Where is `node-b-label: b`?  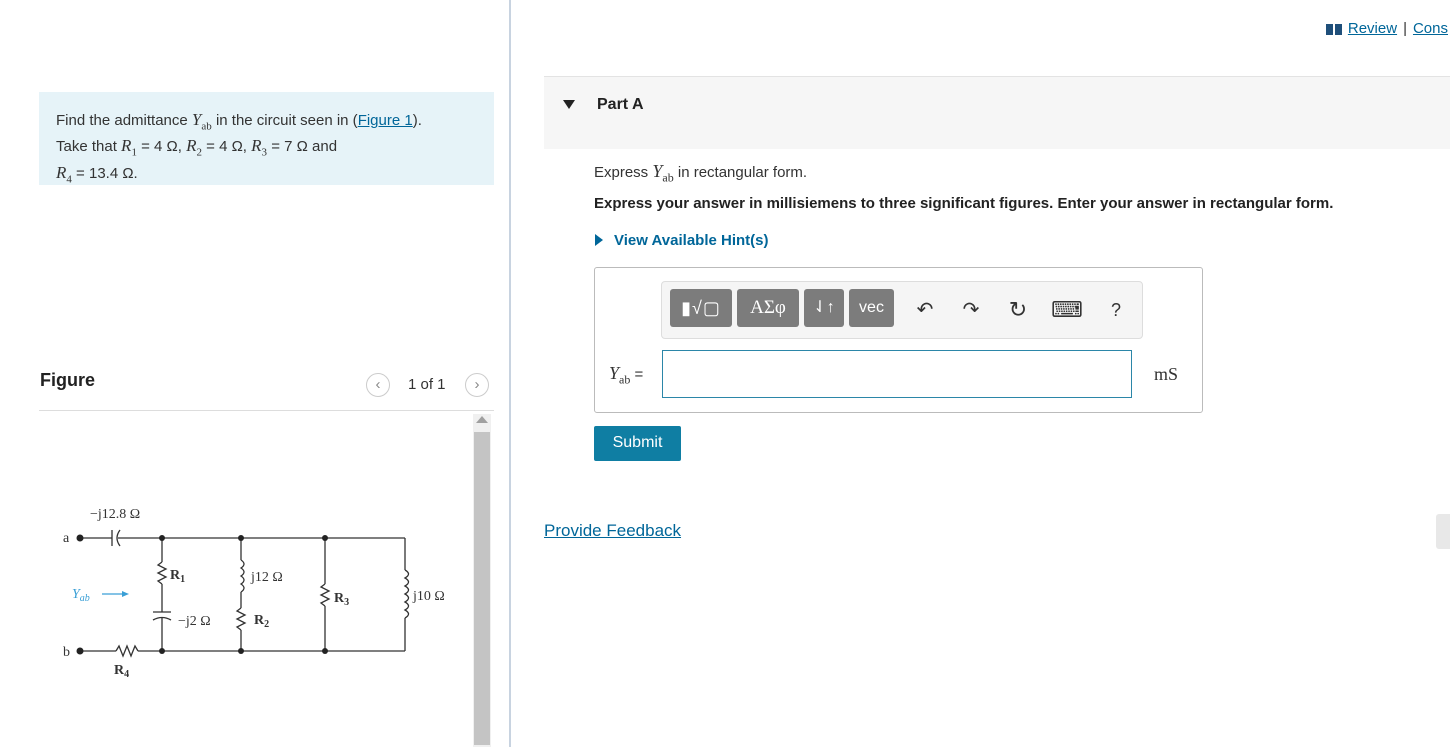
node-b-label: b is located at coordinates (66, 652).